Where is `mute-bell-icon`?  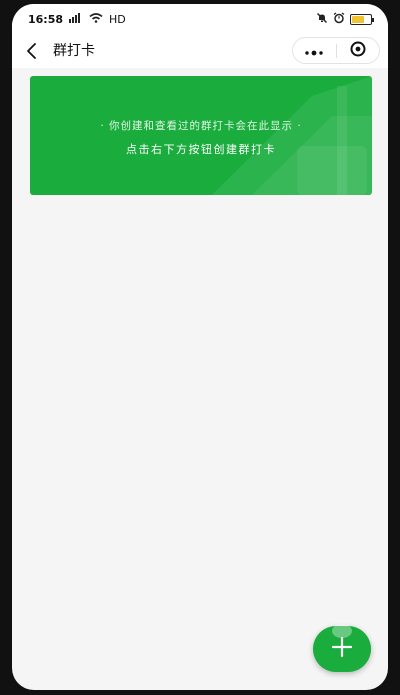 mute-bell-icon is located at coordinates (322, 19).